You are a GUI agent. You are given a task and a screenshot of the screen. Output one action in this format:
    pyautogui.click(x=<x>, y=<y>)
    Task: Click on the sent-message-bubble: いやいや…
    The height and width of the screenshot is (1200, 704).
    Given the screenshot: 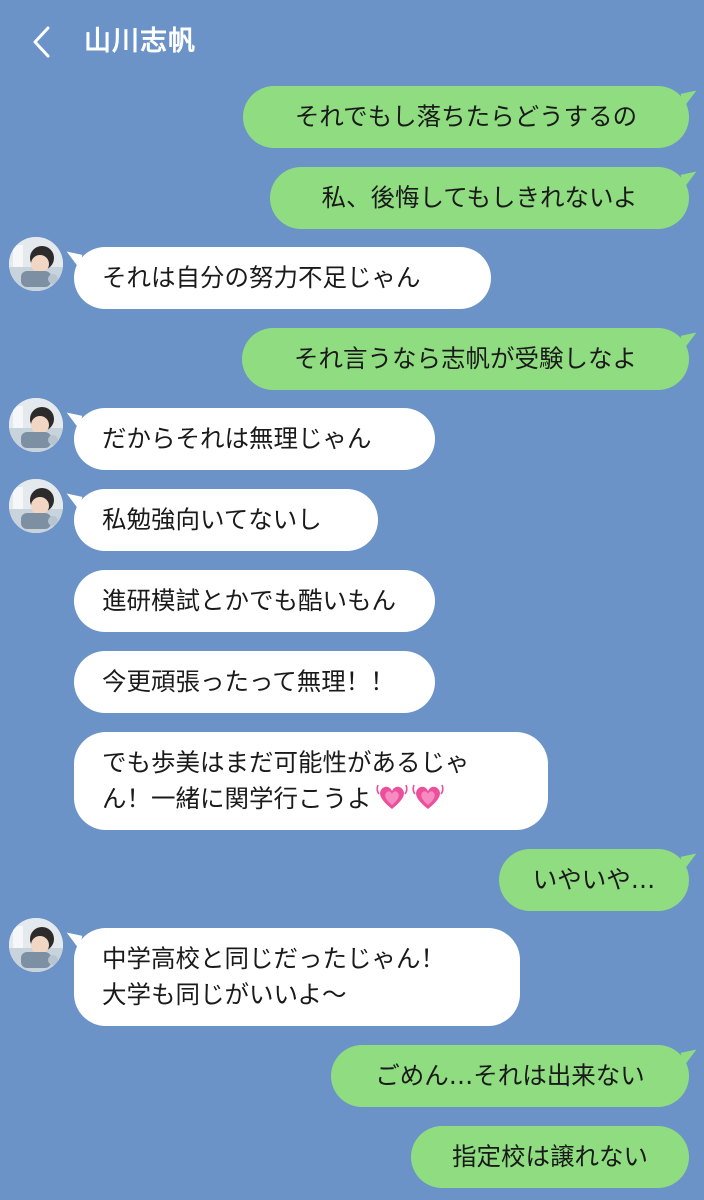 What is the action you would take?
    pyautogui.click(x=594, y=880)
    